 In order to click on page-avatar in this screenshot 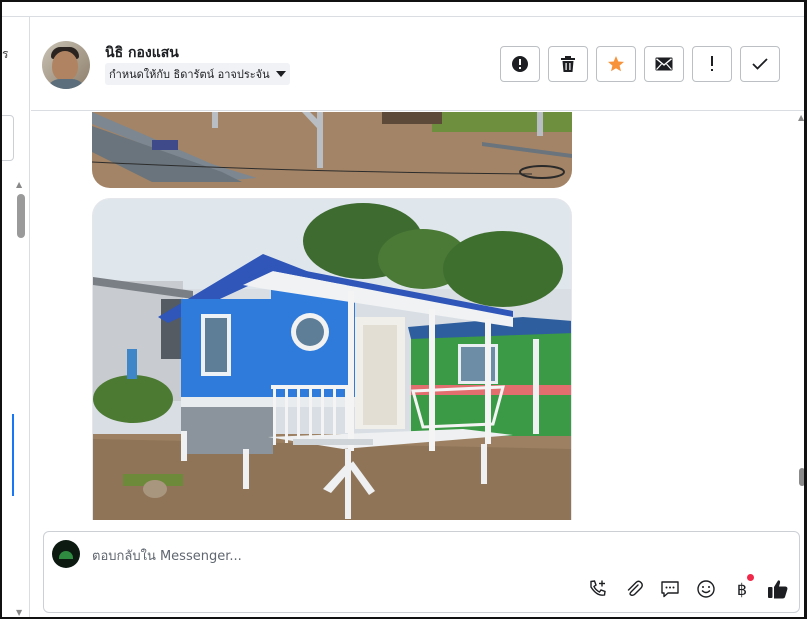, I will do `click(66, 554)`.